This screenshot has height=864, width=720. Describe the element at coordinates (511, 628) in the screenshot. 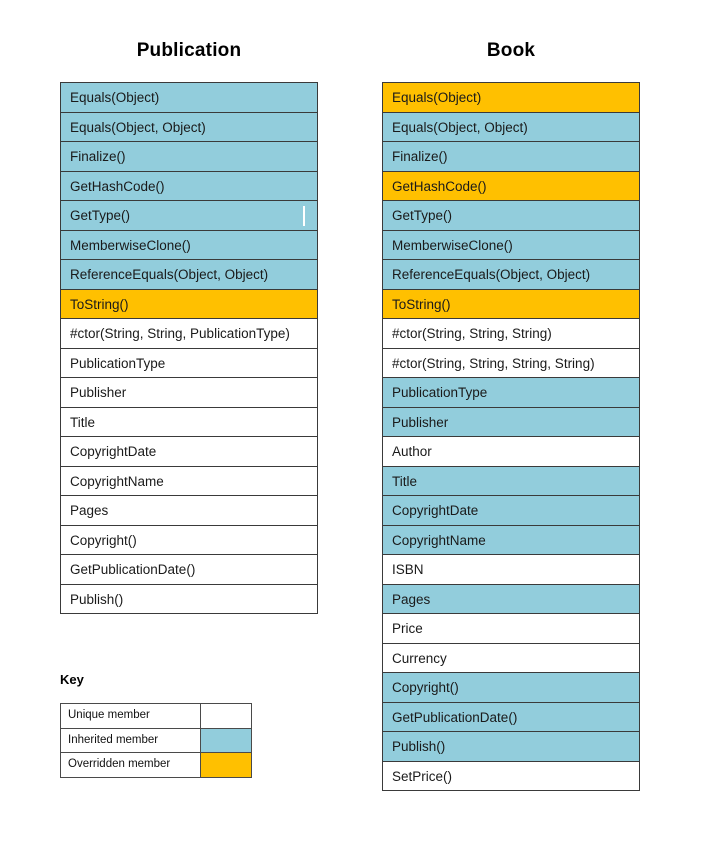

I see `member-row: Price` at that location.